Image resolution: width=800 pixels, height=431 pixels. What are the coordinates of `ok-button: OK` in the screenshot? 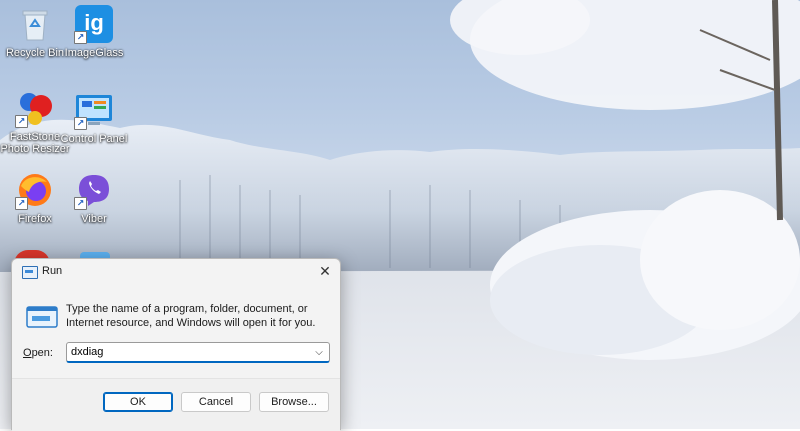 It's located at (138, 402).